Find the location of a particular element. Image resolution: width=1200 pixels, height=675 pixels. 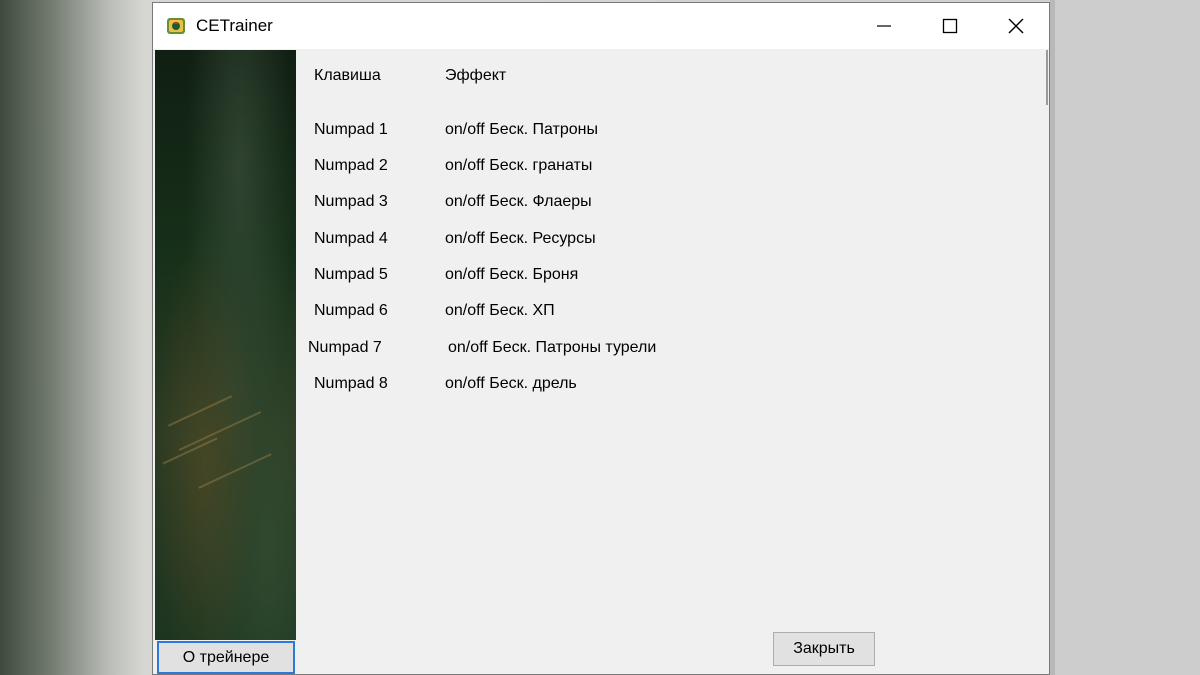

hotkey-key: Numpad 3 is located at coordinates (351, 201).